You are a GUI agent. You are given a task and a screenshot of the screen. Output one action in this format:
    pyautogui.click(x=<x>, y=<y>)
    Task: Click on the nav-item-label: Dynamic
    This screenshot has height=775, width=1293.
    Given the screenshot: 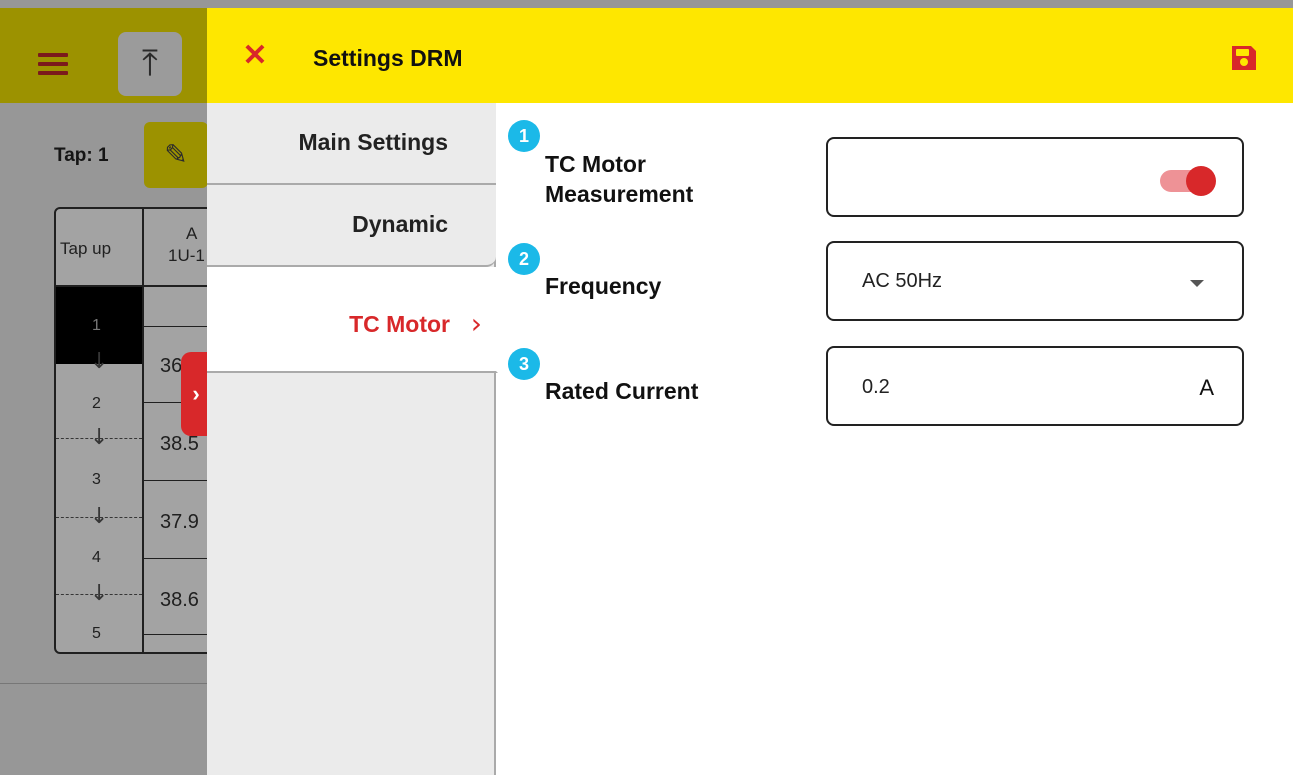 What is the action you would take?
    pyautogui.click(x=400, y=224)
    